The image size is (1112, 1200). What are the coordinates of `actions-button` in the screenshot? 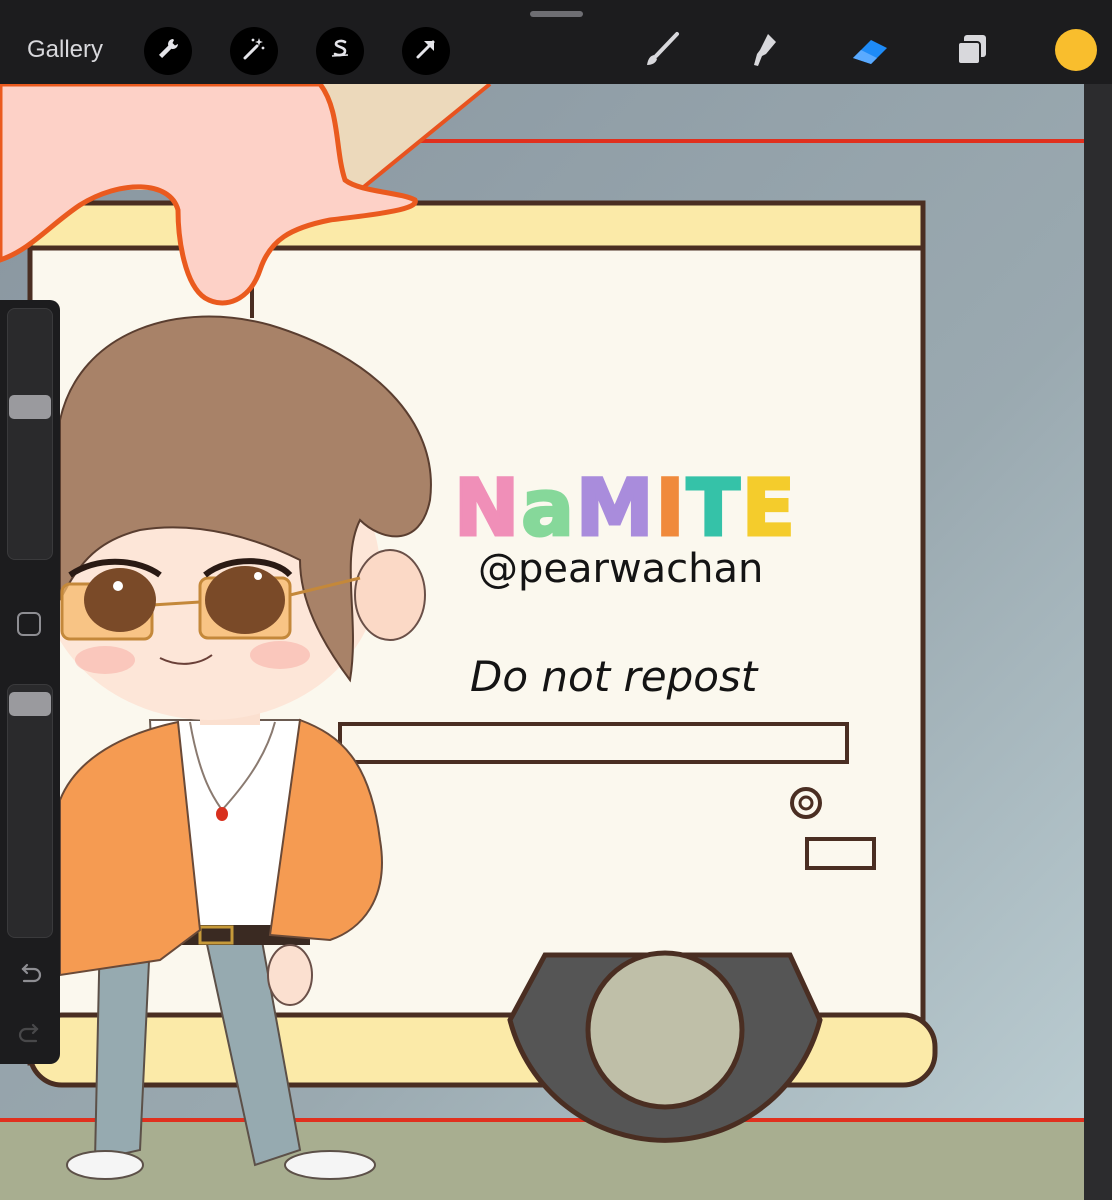 It's located at (168, 51).